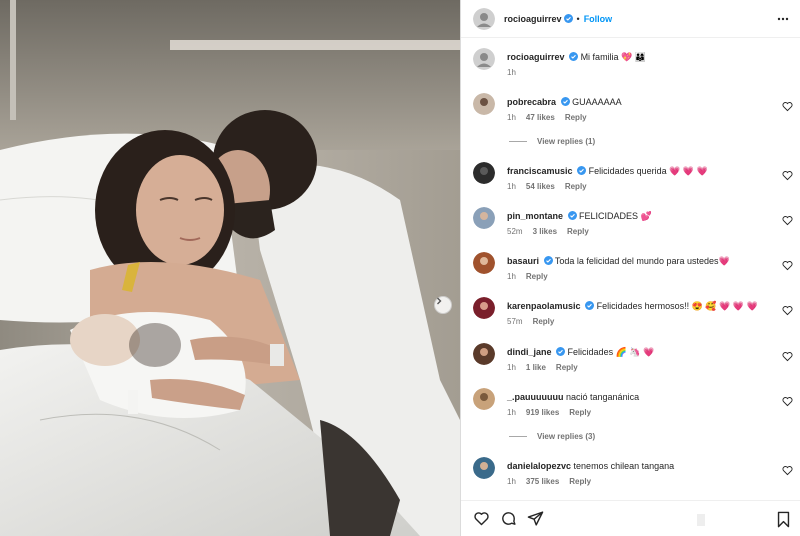 Image resolution: width=800 pixels, height=536 pixels. Describe the element at coordinates (544, 306) in the screenshot. I see `comment-username: karenpaolamusic` at that location.